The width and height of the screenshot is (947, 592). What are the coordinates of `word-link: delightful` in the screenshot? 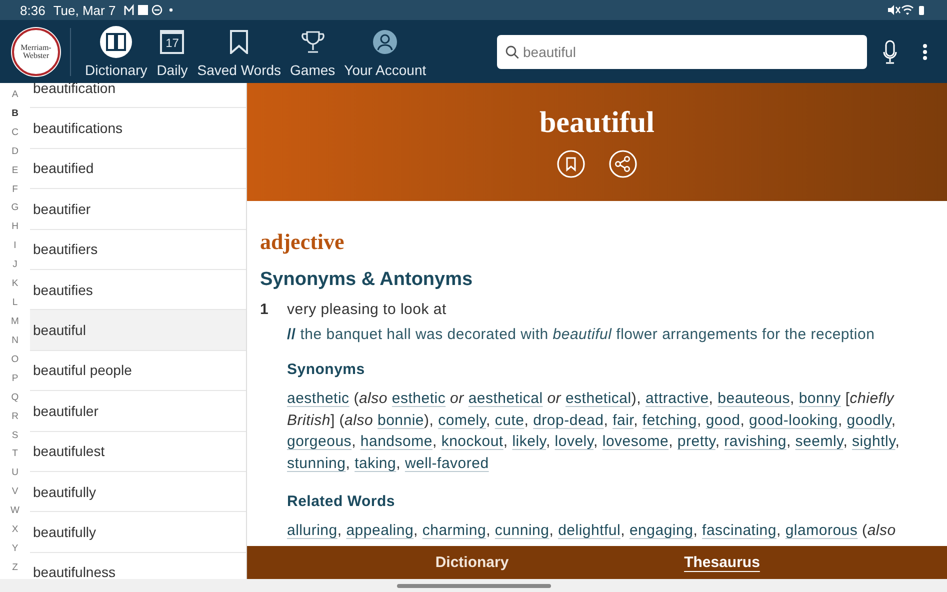 It's located at (589, 530).